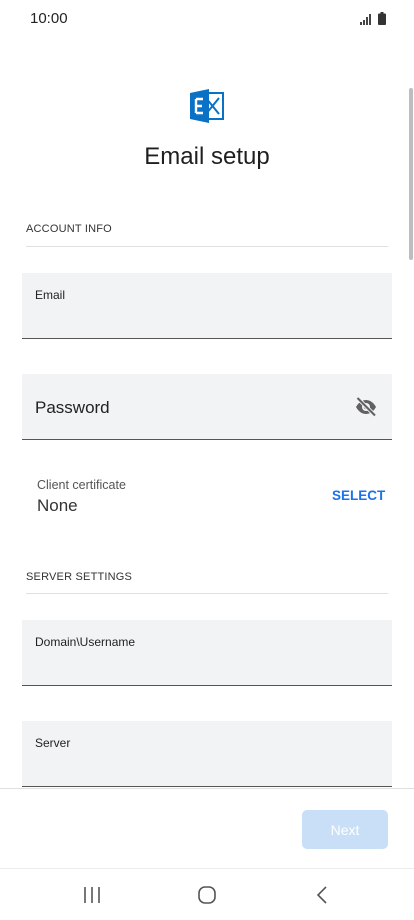 Image resolution: width=414 pixels, height=920 pixels. I want to click on exchange-logo-icon, so click(207, 106).